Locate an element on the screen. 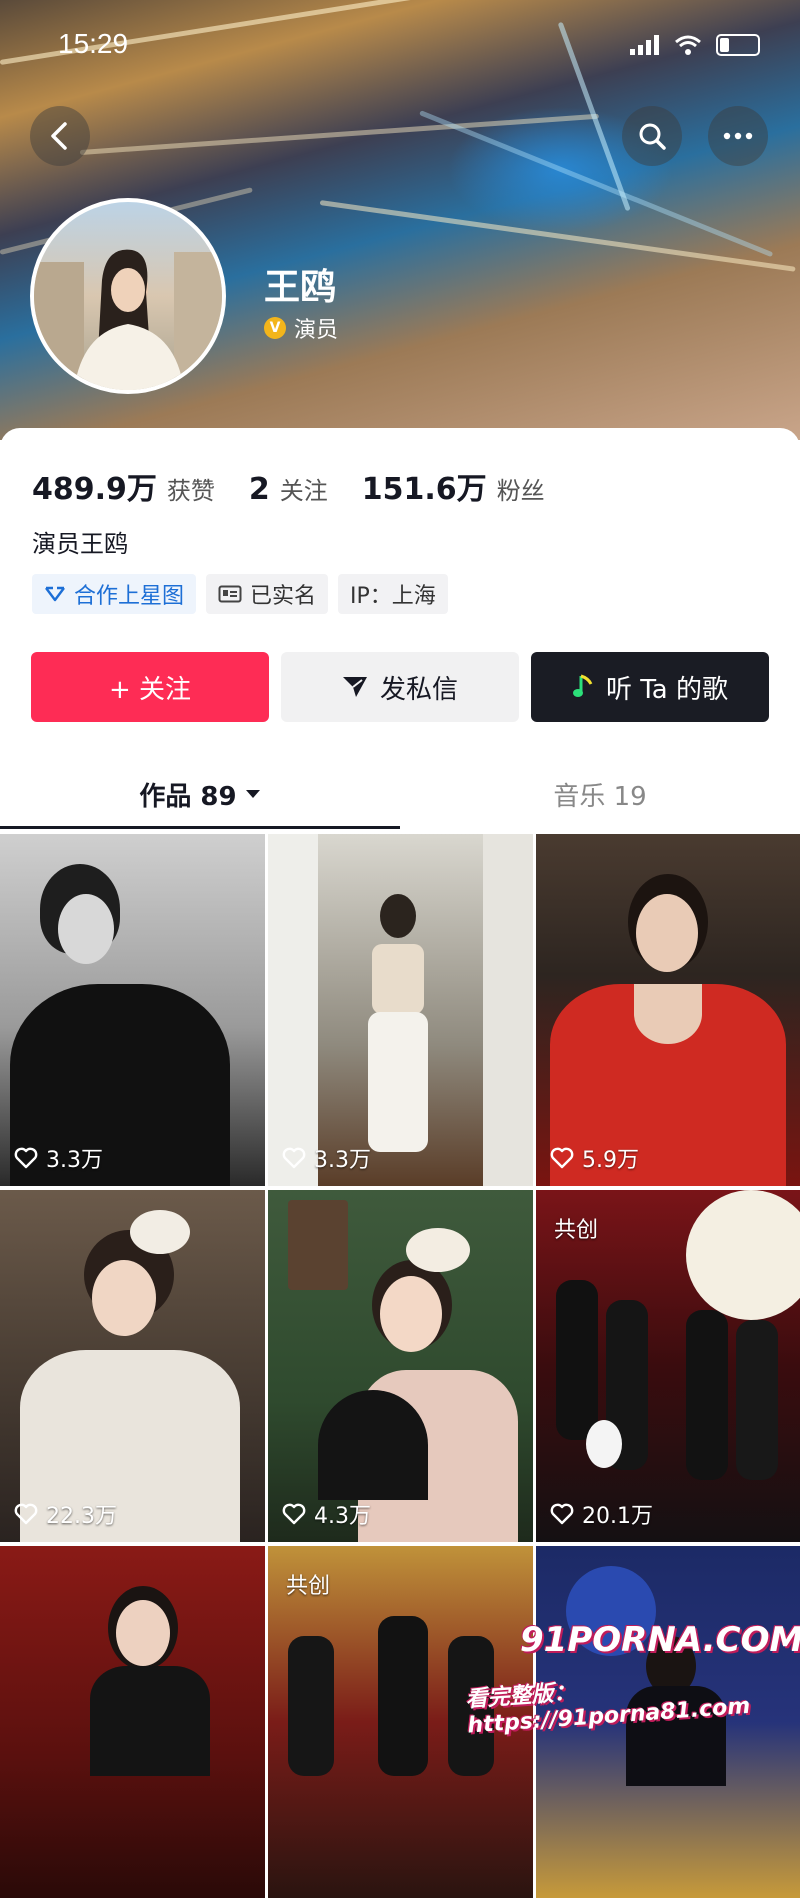  caret-down-icon is located at coordinates (252, 794).